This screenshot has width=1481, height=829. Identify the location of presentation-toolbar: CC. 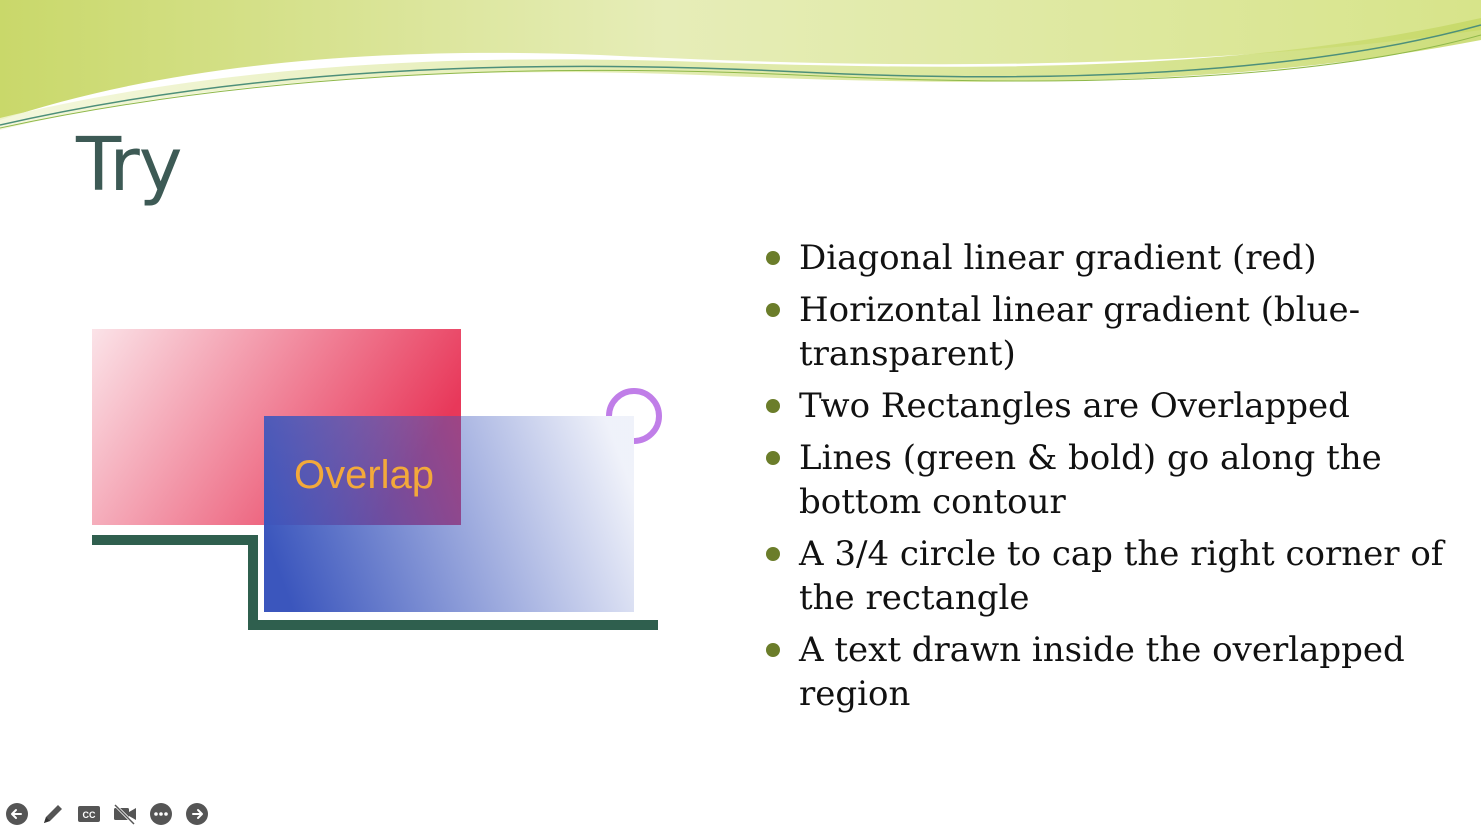
(107, 814).